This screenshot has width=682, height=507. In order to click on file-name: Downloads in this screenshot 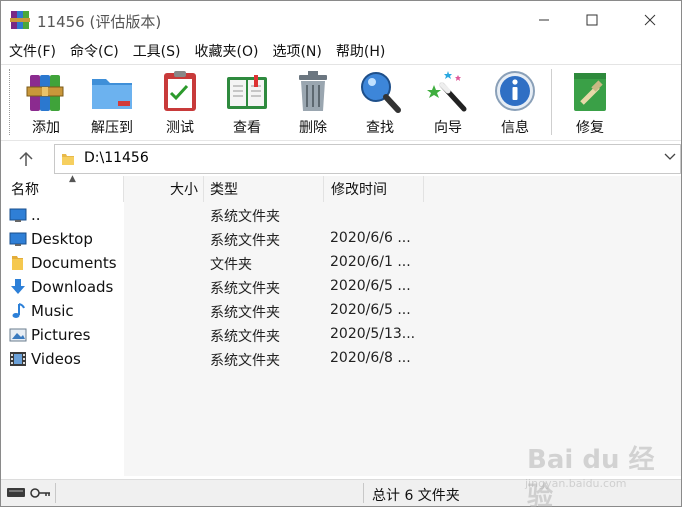, I will do `click(72, 287)`.